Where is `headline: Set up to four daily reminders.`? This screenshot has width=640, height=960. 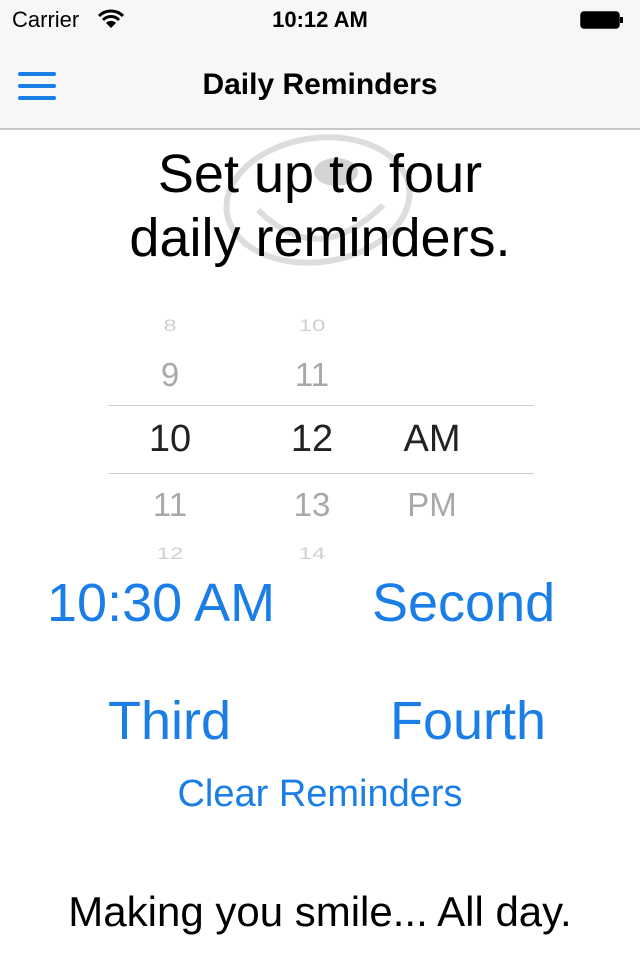 headline: Set up to four daily reminders. is located at coordinates (320, 206).